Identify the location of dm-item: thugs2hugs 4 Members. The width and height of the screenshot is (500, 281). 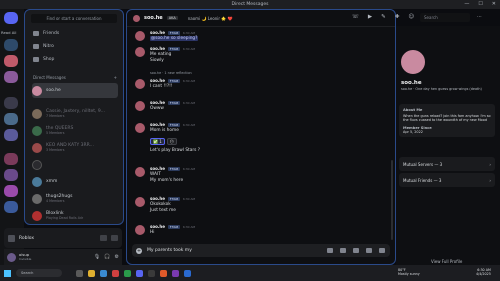
(75, 198).